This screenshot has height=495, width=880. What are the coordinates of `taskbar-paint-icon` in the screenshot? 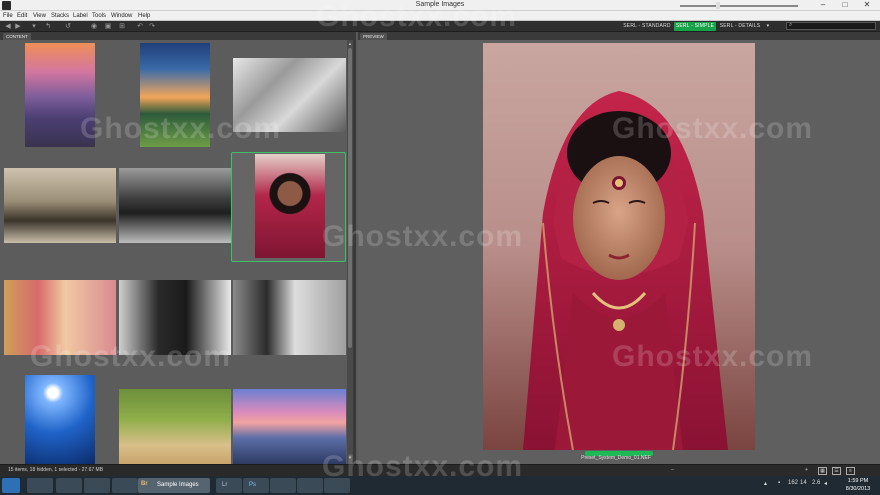 It's located at (125, 485).